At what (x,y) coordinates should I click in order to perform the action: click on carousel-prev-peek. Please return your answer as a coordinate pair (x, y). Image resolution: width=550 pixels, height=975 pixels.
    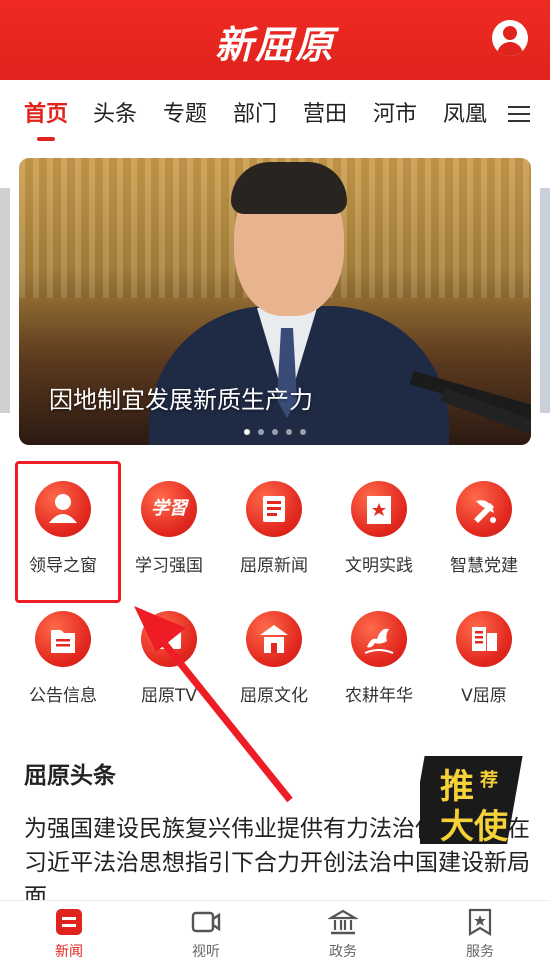
    Looking at the image, I should click on (5, 300).